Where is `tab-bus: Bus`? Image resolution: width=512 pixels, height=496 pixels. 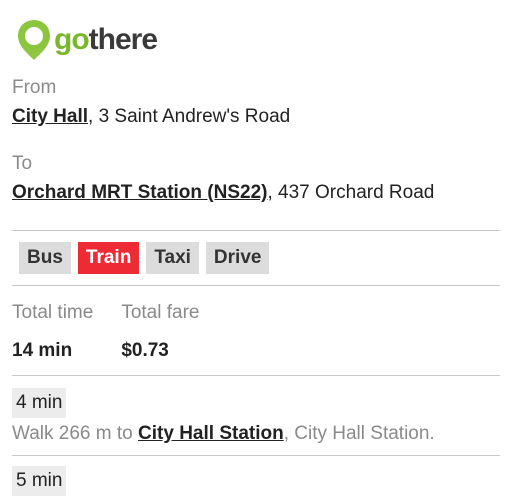
tab-bus: Bus is located at coordinates (45, 258).